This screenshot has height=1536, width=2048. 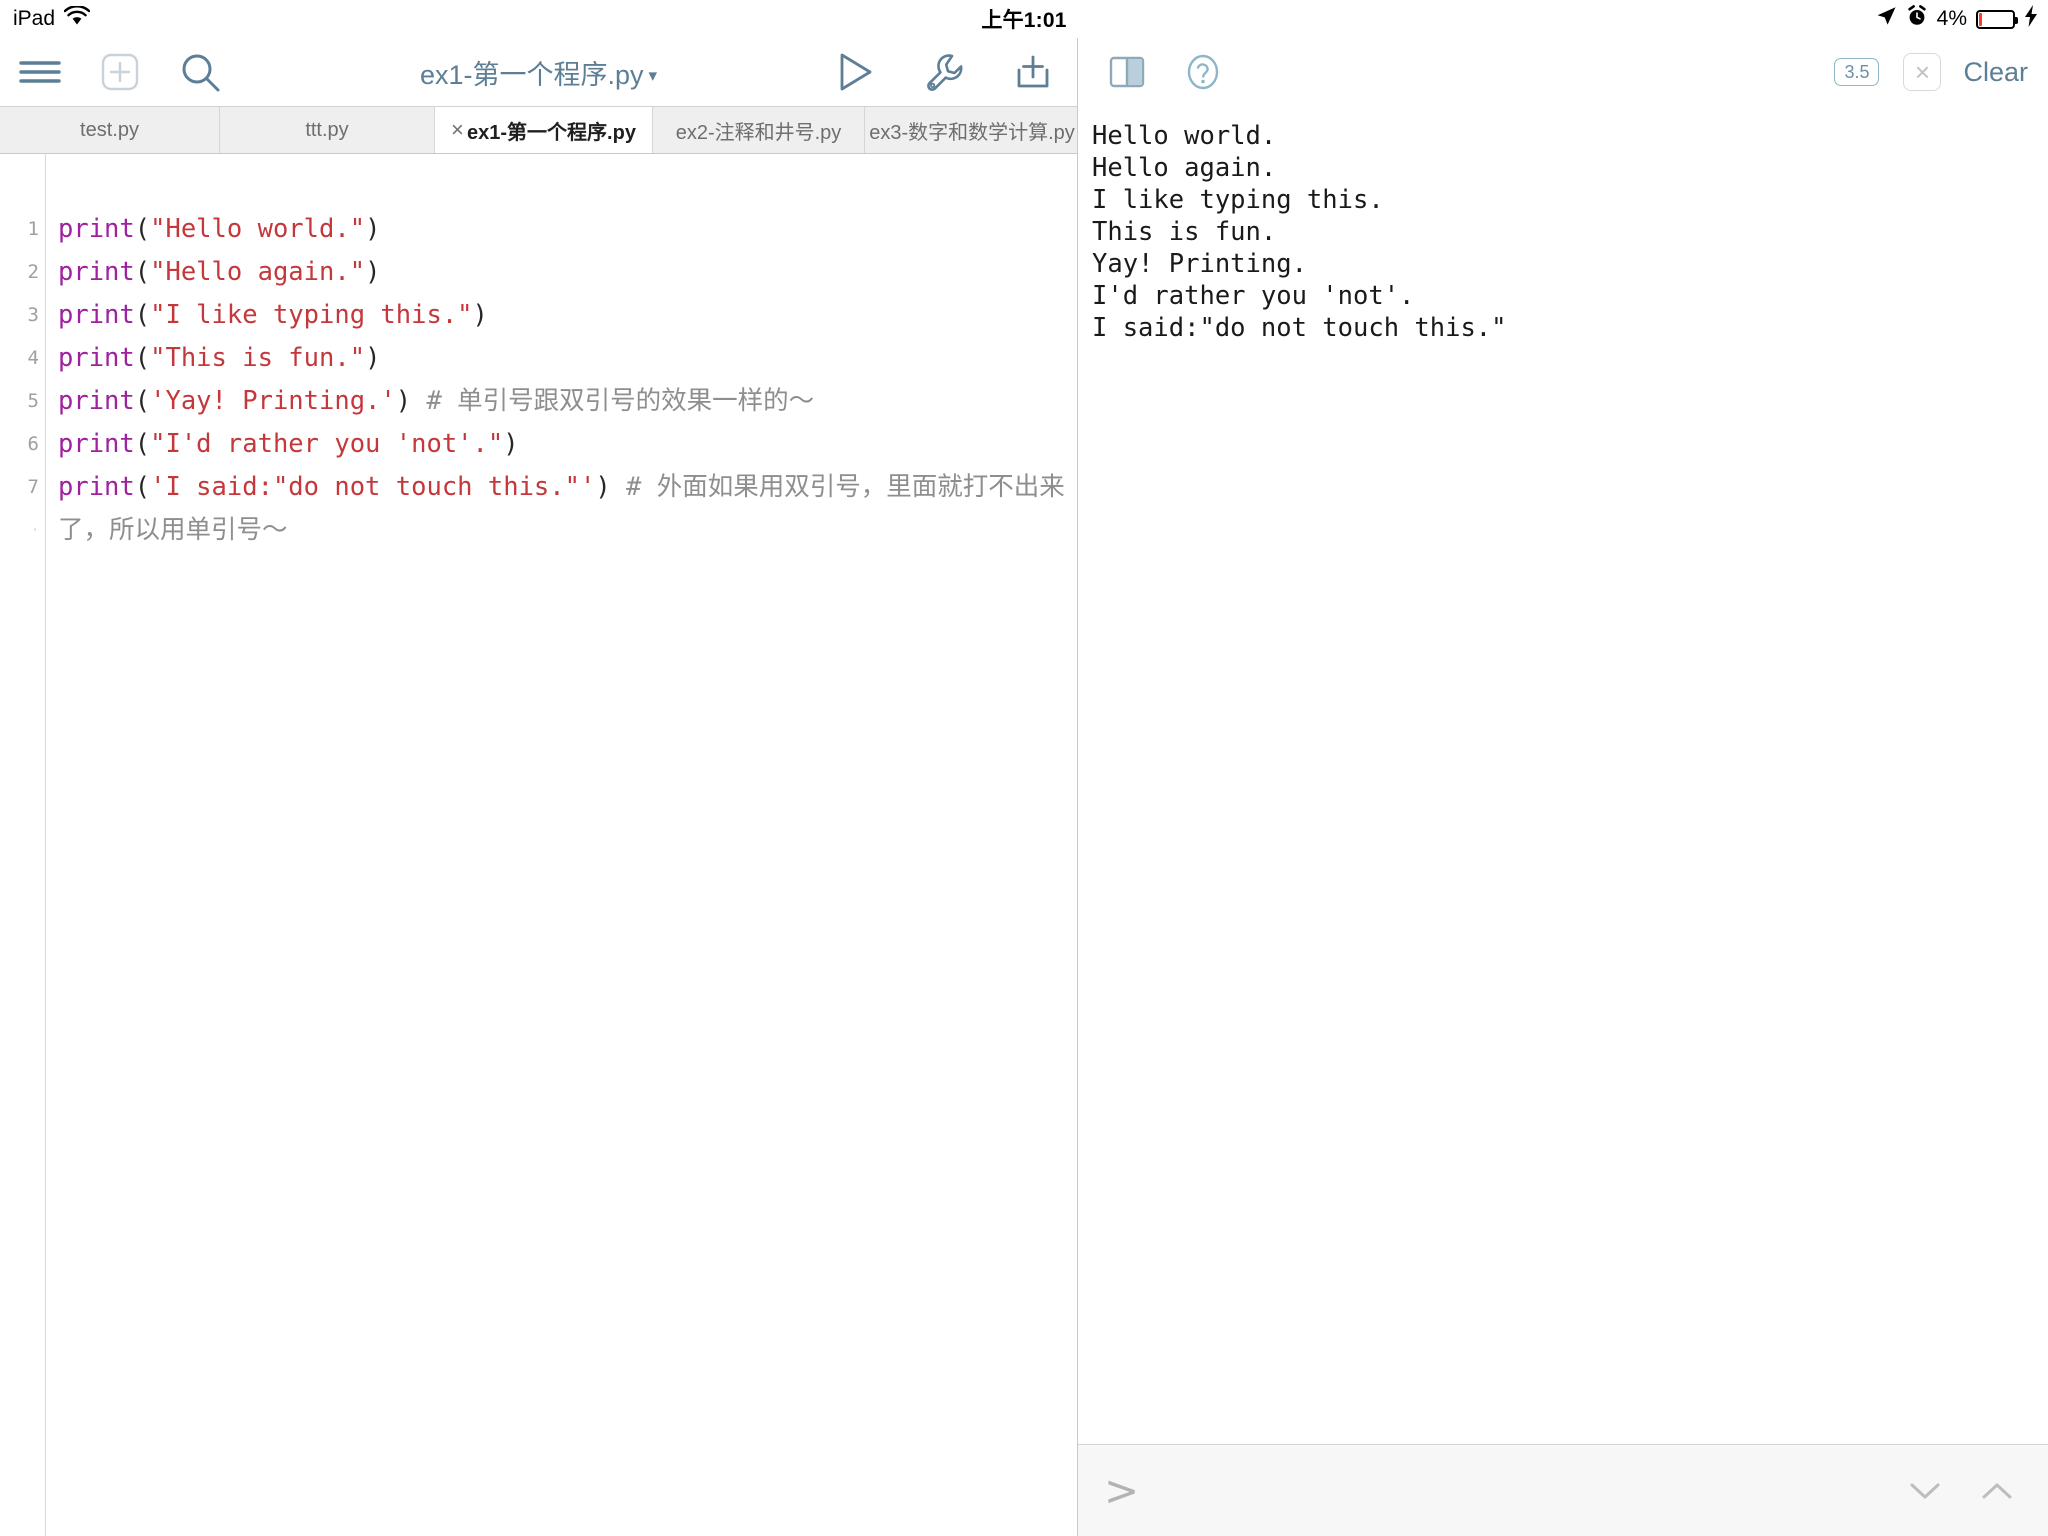 I want to click on tab-test-py: test.py, so click(x=110, y=130).